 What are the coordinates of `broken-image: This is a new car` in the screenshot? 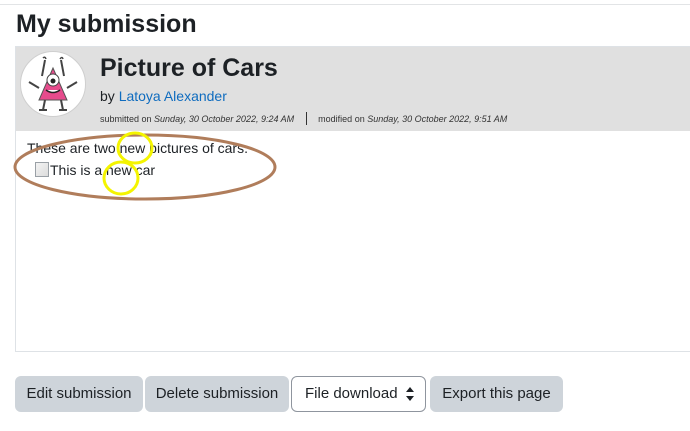 It's located at (95, 170).